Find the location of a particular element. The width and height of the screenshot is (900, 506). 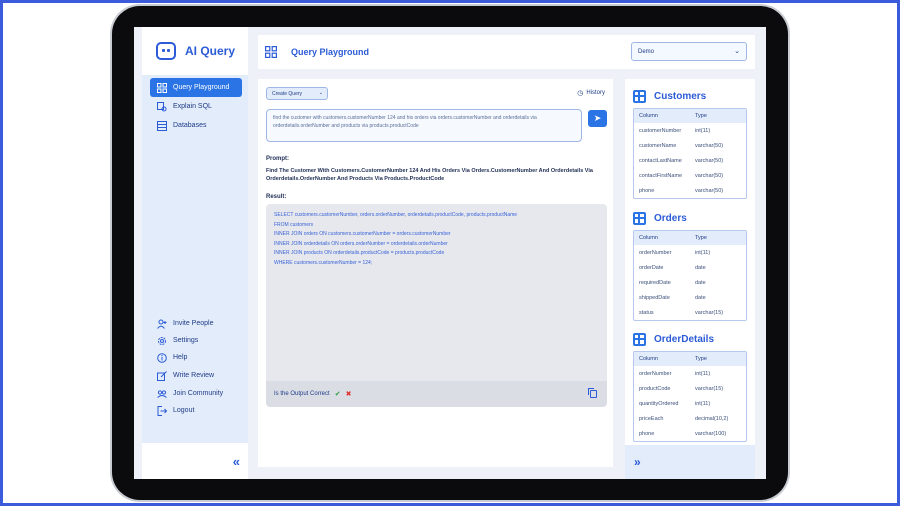

copy-icon is located at coordinates (592, 393).